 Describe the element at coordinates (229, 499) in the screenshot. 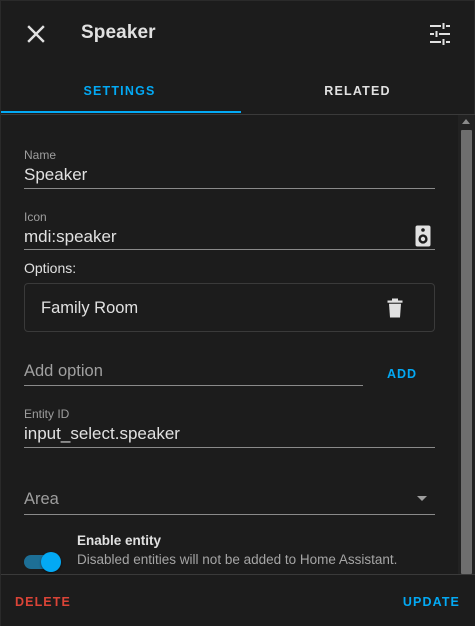

I see `area-select: Area` at that location.